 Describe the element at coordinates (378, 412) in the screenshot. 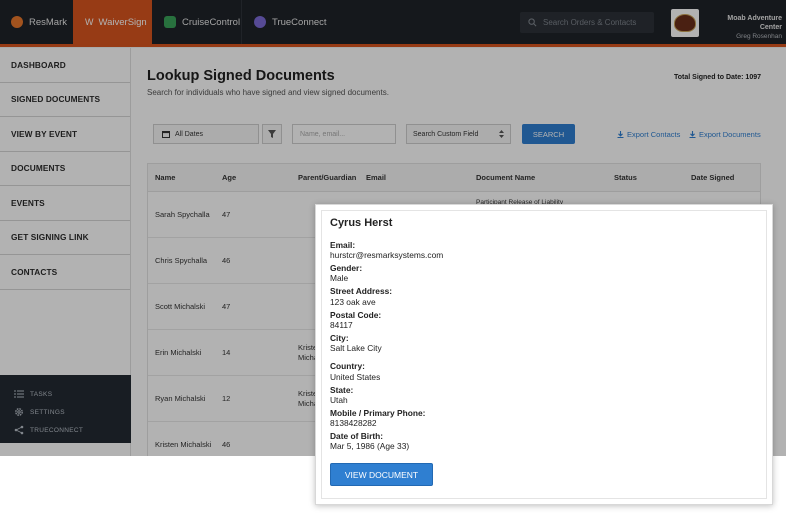

I see `field-label: Mobile / Primary Phone:` at that location.